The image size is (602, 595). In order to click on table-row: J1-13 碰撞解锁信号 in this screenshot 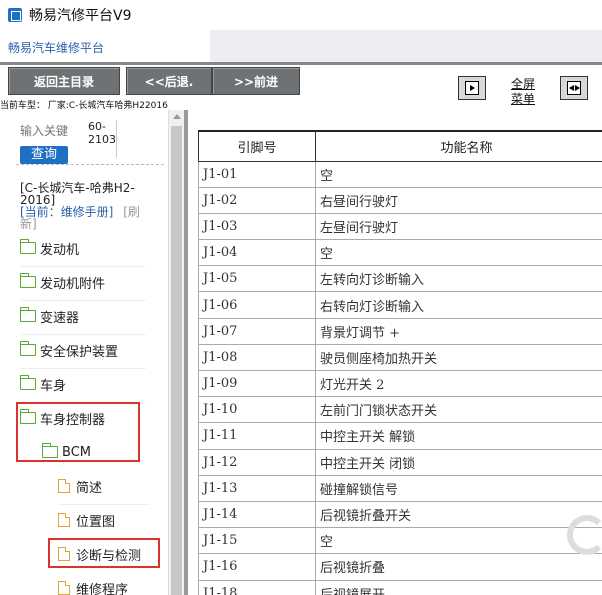, I will do `click(400, 488)`.